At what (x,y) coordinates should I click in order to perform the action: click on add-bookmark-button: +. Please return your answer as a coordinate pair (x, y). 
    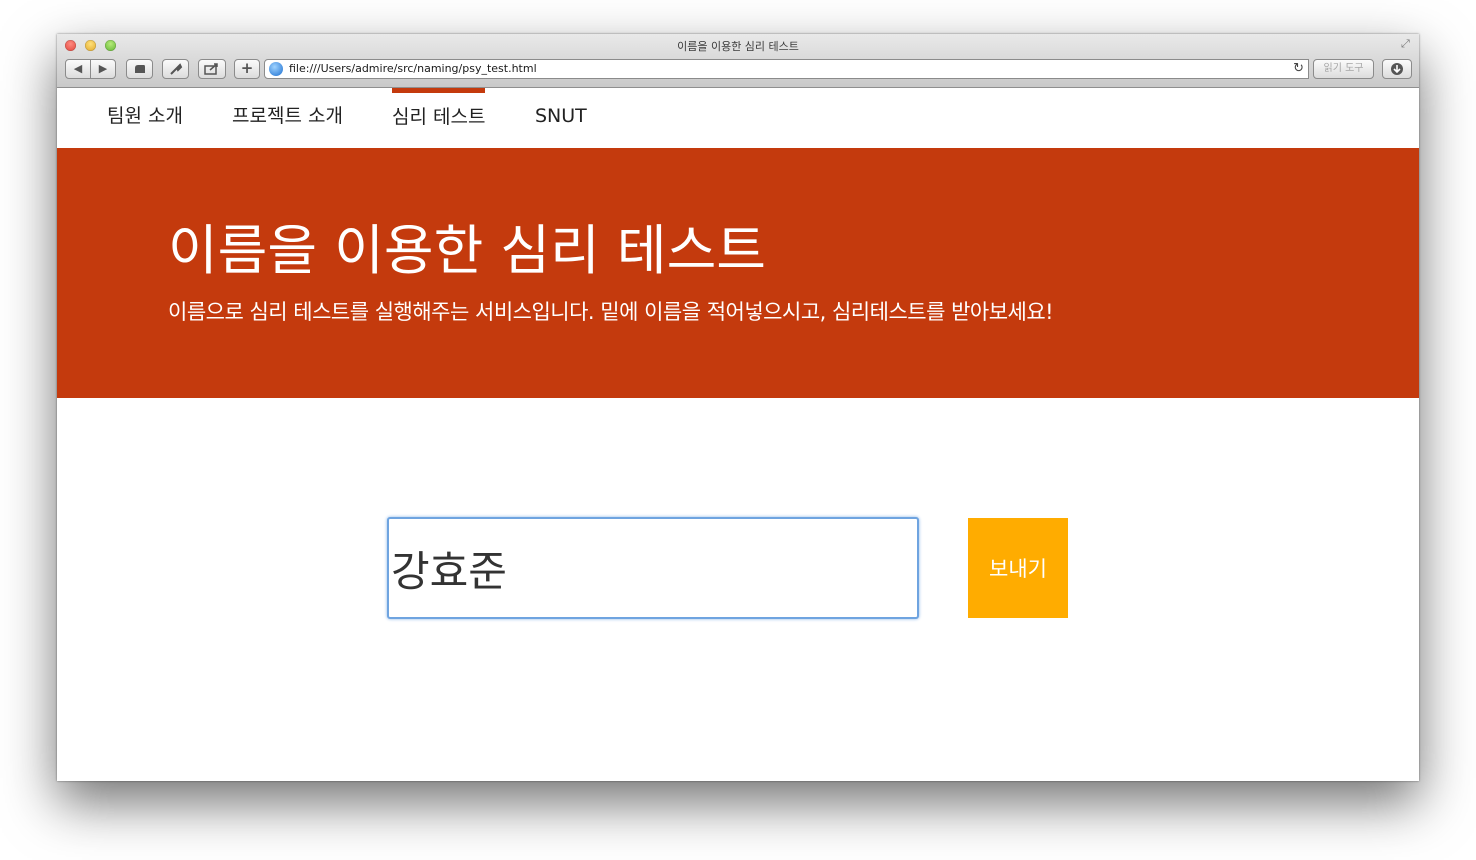
    Looking at the image, I should click on (247, 69).